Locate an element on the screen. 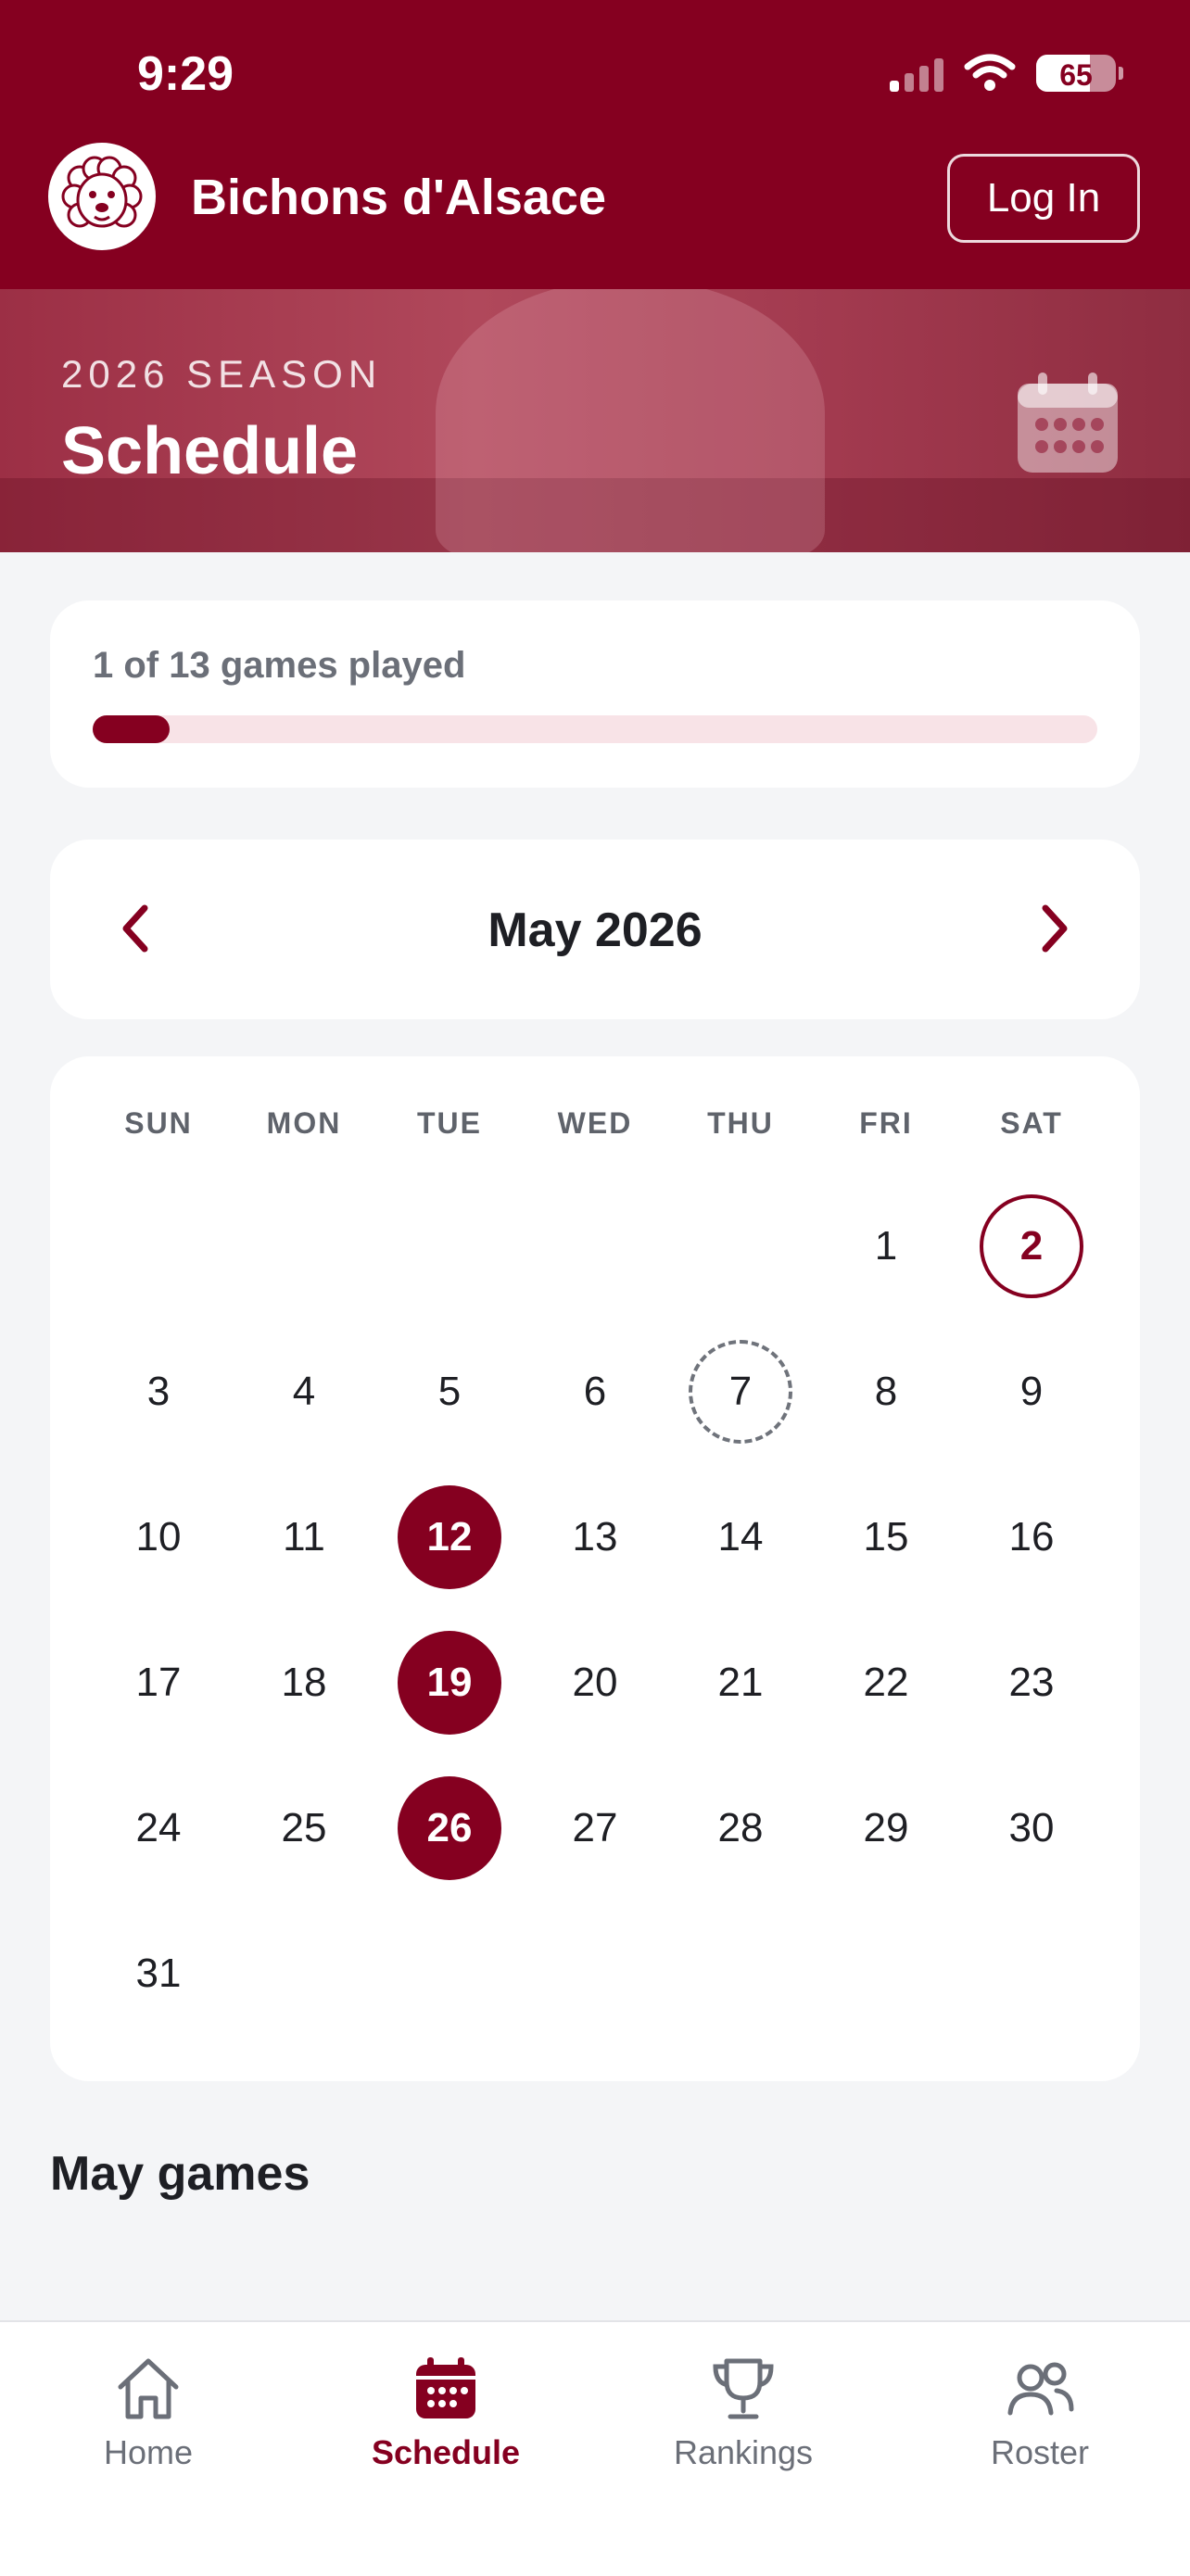  calendar-day-game: 12 is located at coordinates (449, 1537).